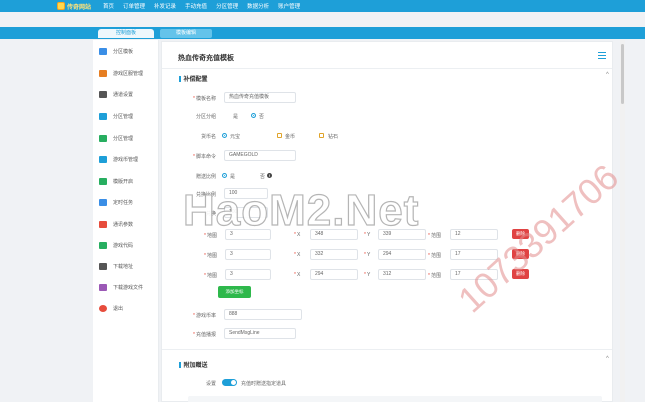 This screenshot has width=645, height=402. Describe the element at coordinates (210, 214) in the screenshot. I see `exchange-label: 兑换` at that location.